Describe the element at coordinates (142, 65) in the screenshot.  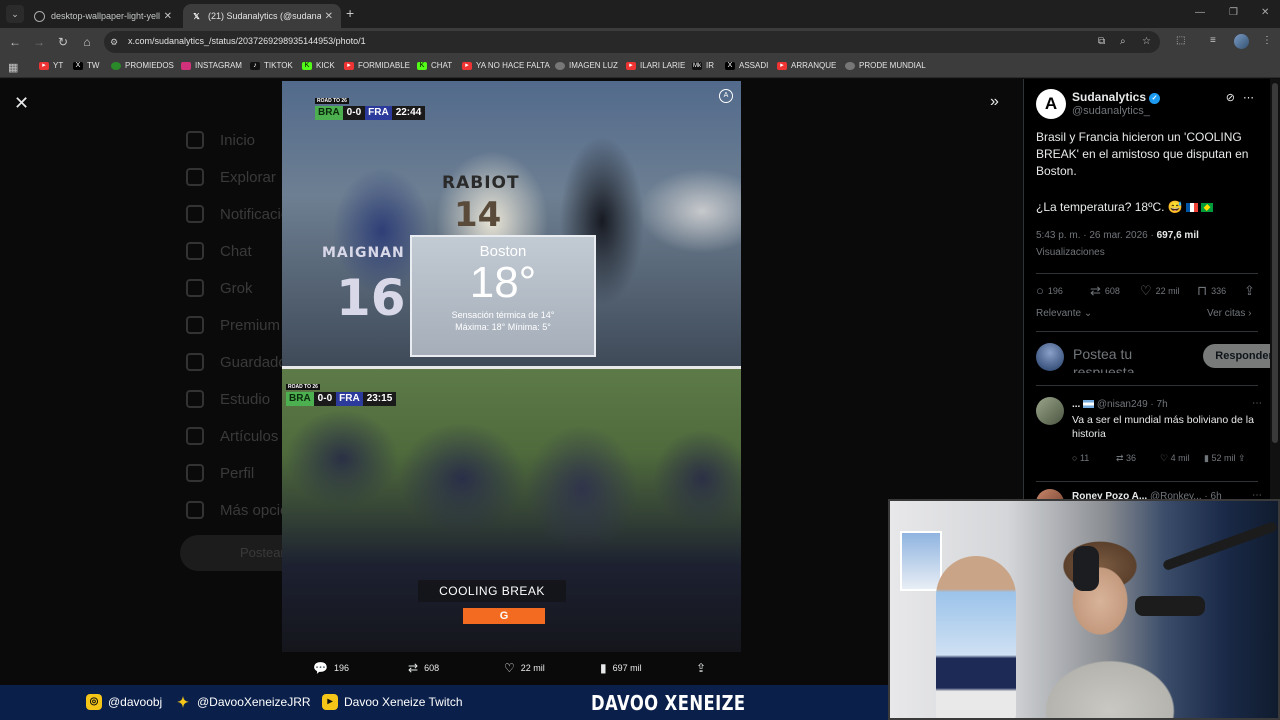
I see `bookmark-promiedos: PROMIEDOS` at that location.